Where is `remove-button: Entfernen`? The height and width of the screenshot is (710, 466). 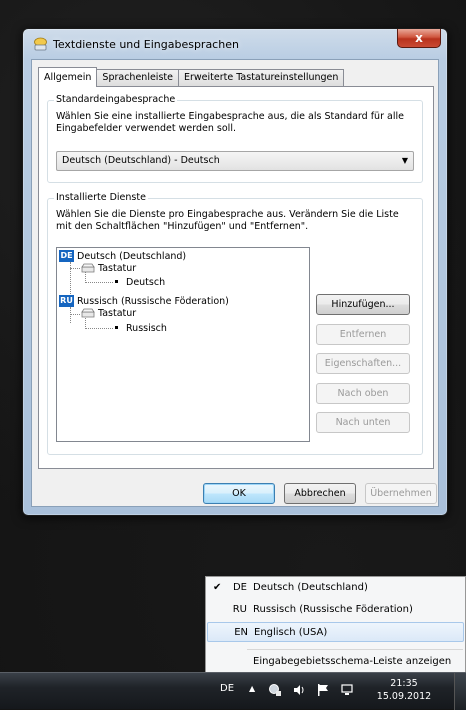
remove-button: Entfernen is located at coordinates (363, 334).